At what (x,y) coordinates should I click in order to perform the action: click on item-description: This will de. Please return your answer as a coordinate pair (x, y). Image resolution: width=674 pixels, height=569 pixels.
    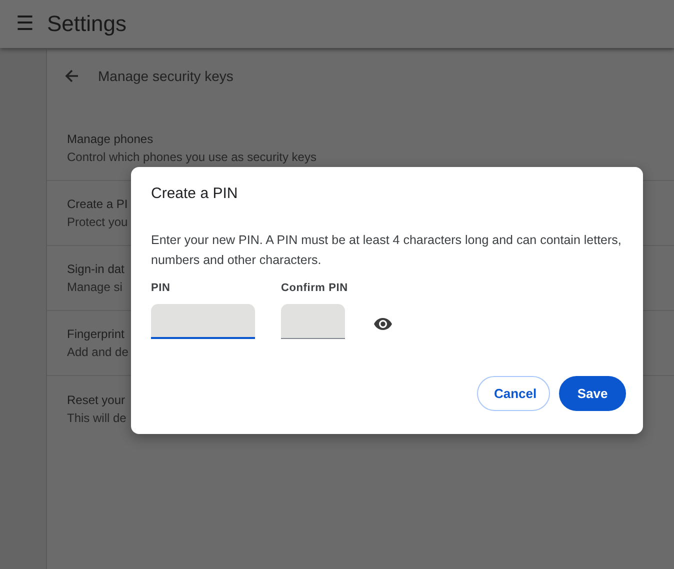
    Looking at the image, I should click on (96, 417).